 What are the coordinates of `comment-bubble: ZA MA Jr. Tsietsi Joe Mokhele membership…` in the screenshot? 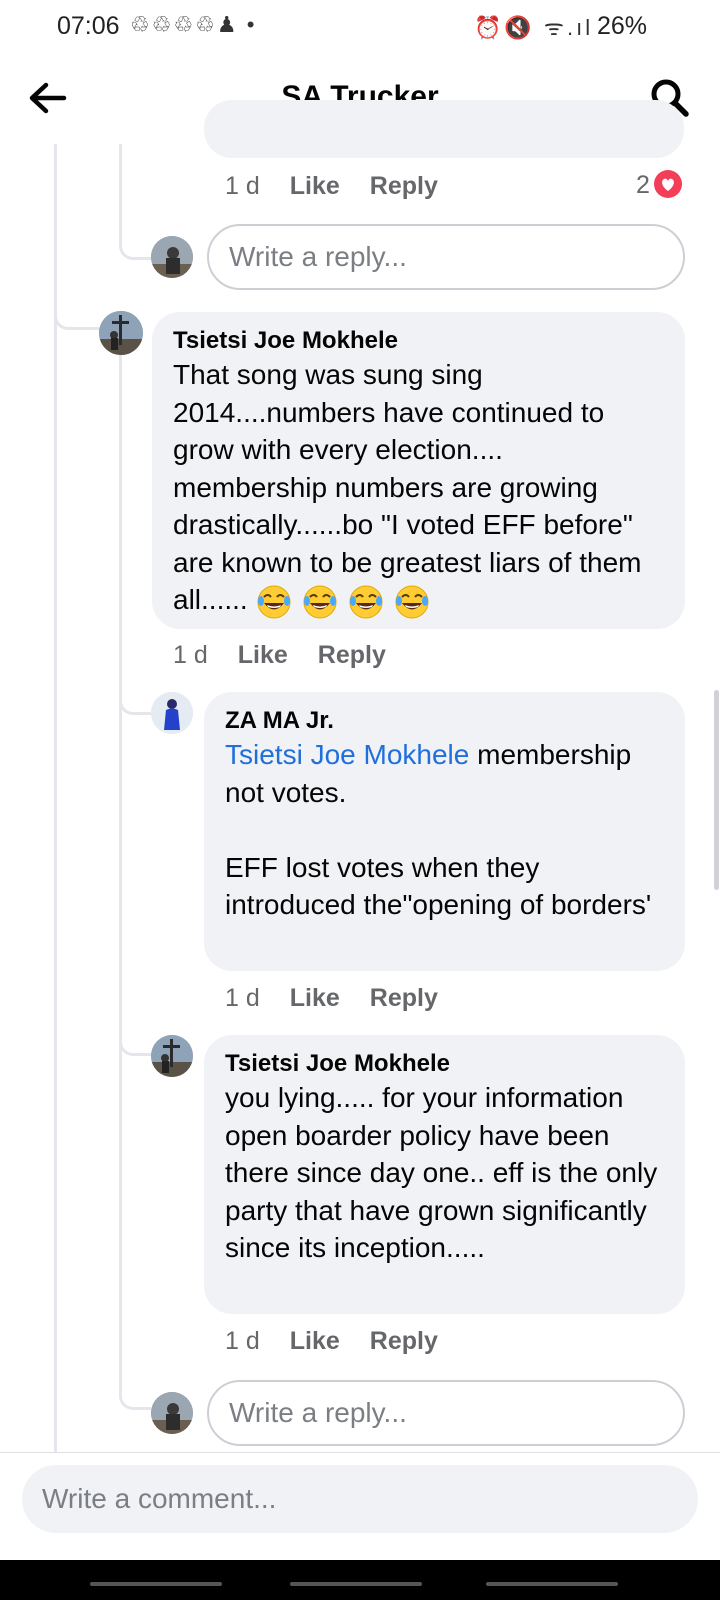 It's located at (444, 831).